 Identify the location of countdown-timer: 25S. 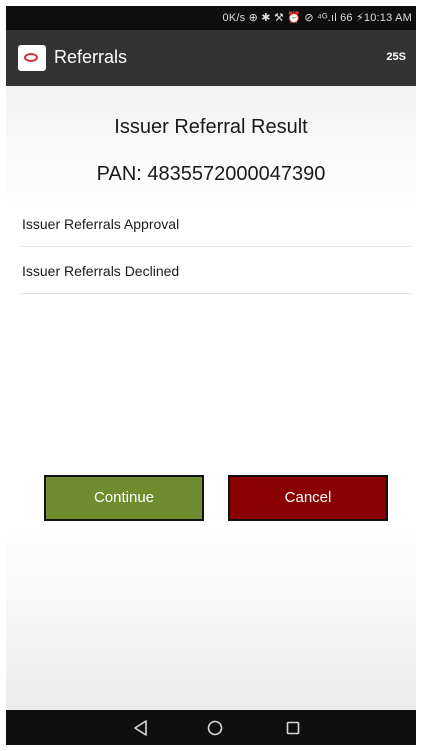
(396, 57).